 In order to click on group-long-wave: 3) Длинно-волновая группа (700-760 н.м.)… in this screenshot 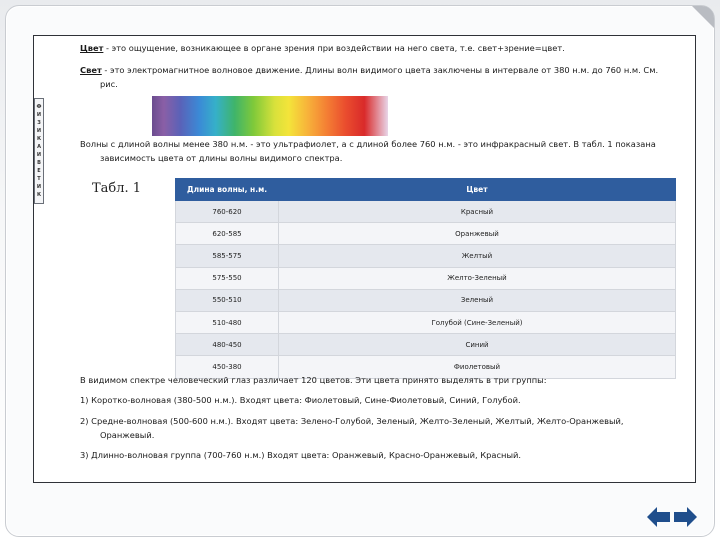, I will do `click(301, 455)`.